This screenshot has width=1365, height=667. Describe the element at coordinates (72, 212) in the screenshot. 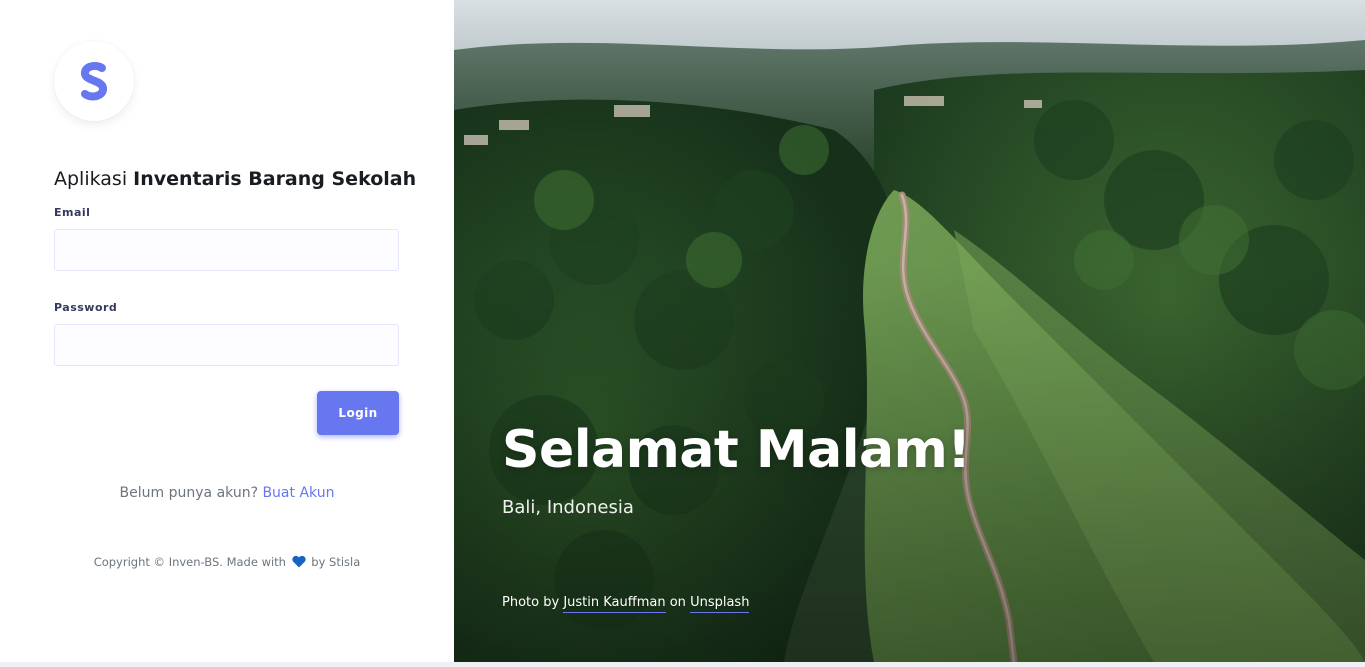

I see `email-label: Email` at that location.